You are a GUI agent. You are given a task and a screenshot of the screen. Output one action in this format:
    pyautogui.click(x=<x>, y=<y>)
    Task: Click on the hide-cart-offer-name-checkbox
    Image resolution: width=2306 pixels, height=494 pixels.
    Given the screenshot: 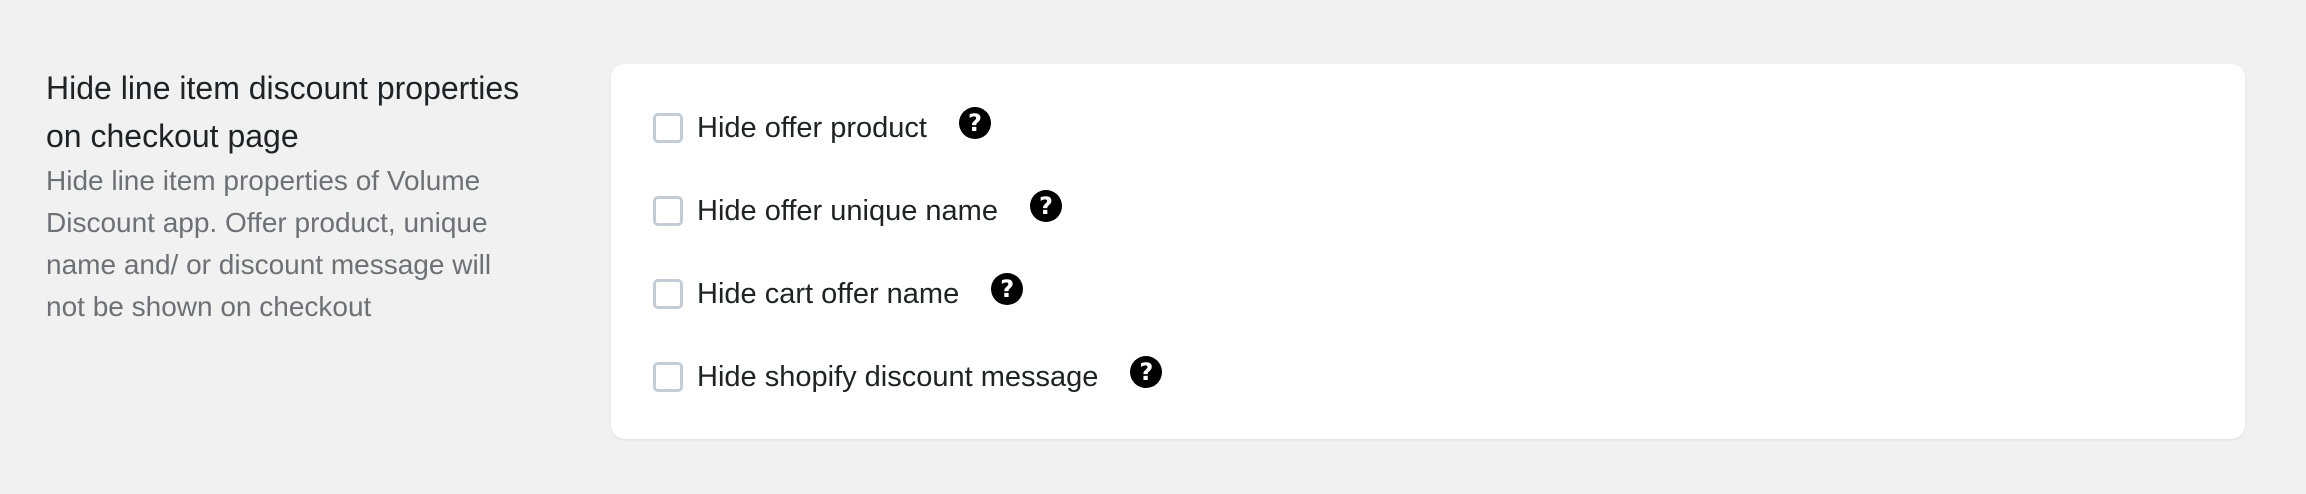 What is the action you would take?
    pyautogui.click(x=668, y=294)
    